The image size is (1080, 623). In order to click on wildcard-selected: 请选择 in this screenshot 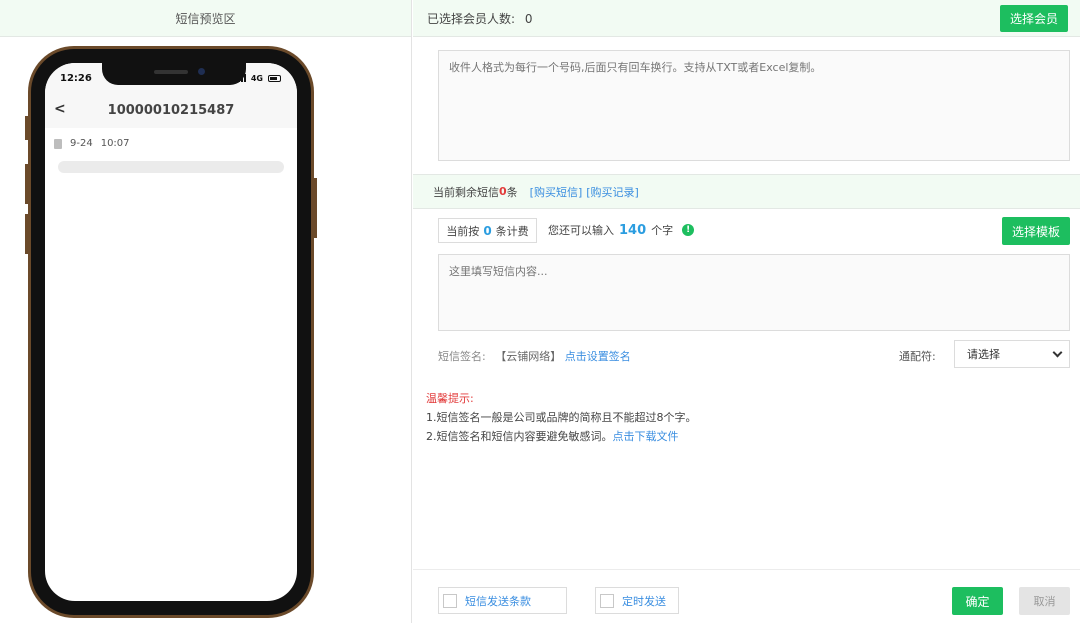, I will do `click(983, 354)`.